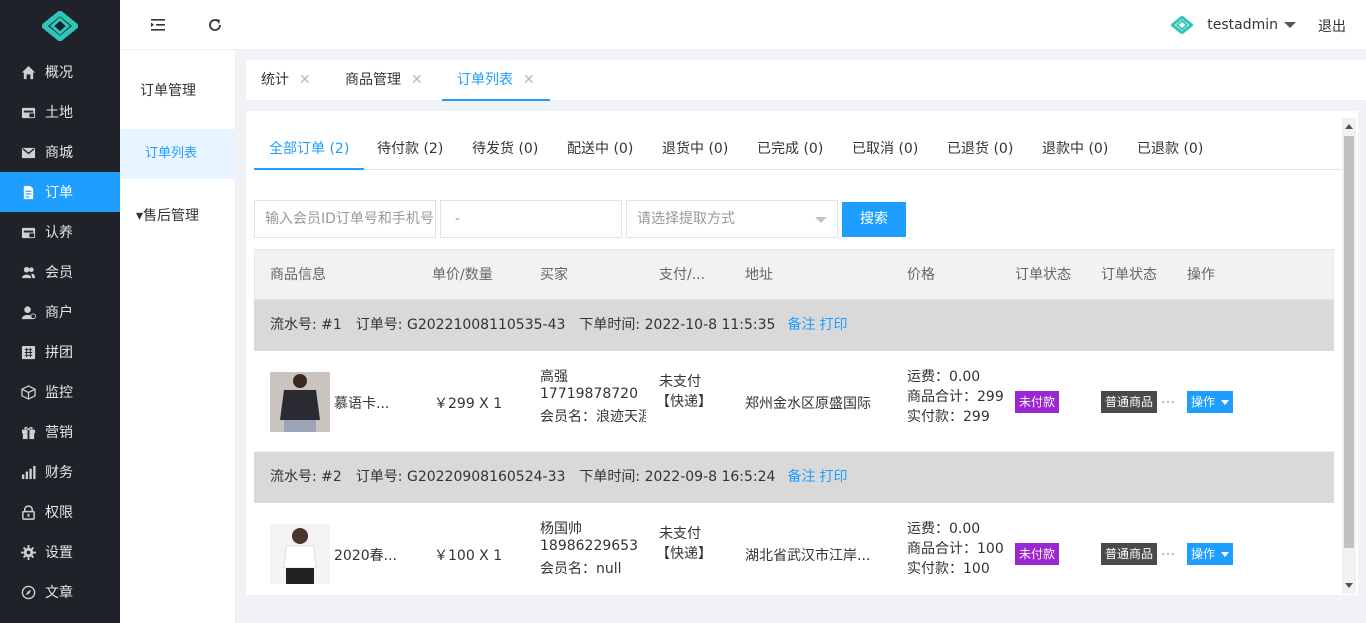  I want to click on sidebar-item-12: 设置, so click(60, 552).